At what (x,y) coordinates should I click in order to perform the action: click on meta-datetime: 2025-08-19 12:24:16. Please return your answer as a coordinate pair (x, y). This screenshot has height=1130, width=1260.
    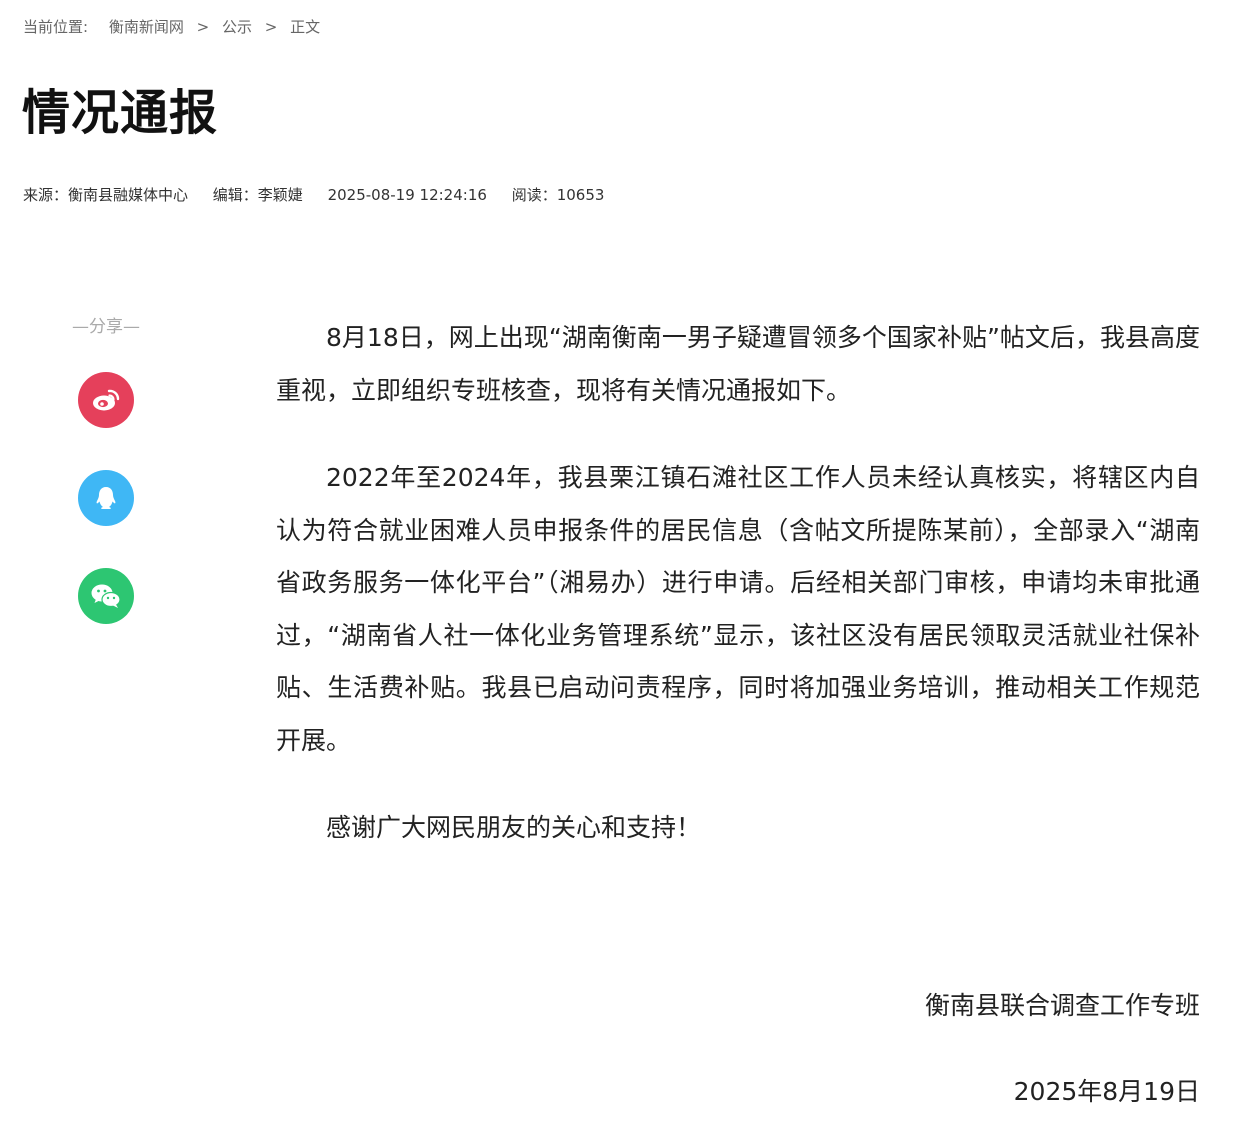
    Looking at the image, I should click on (407, 195).